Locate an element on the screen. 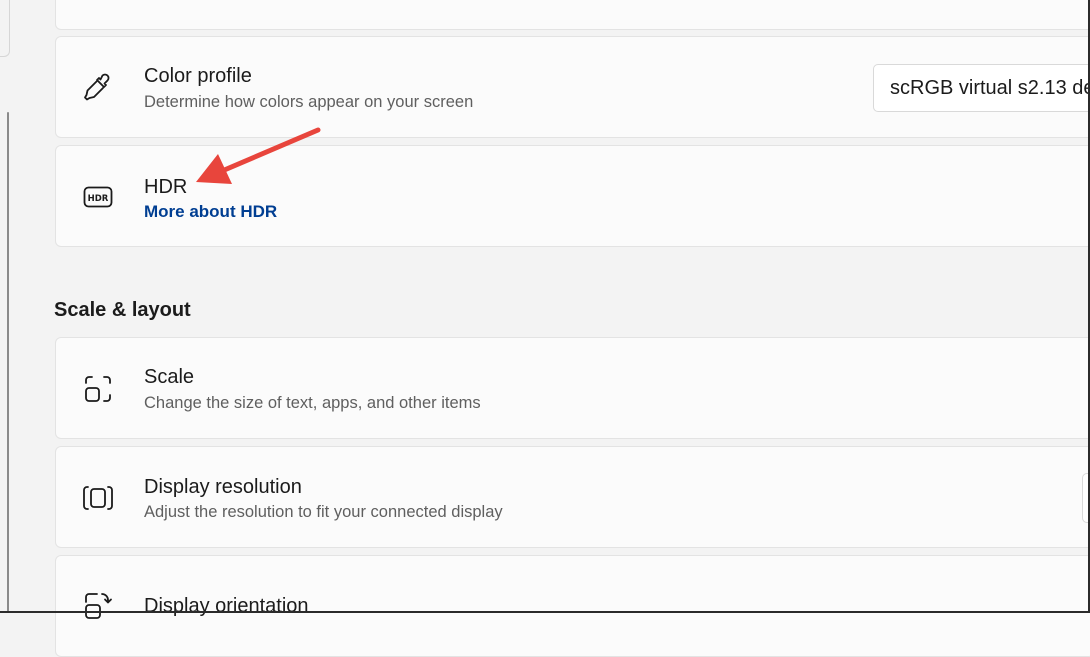 Image resolution: width=1090 pixels, height=657 pixels. left-panel-edge is located at coordinates (5, 28).